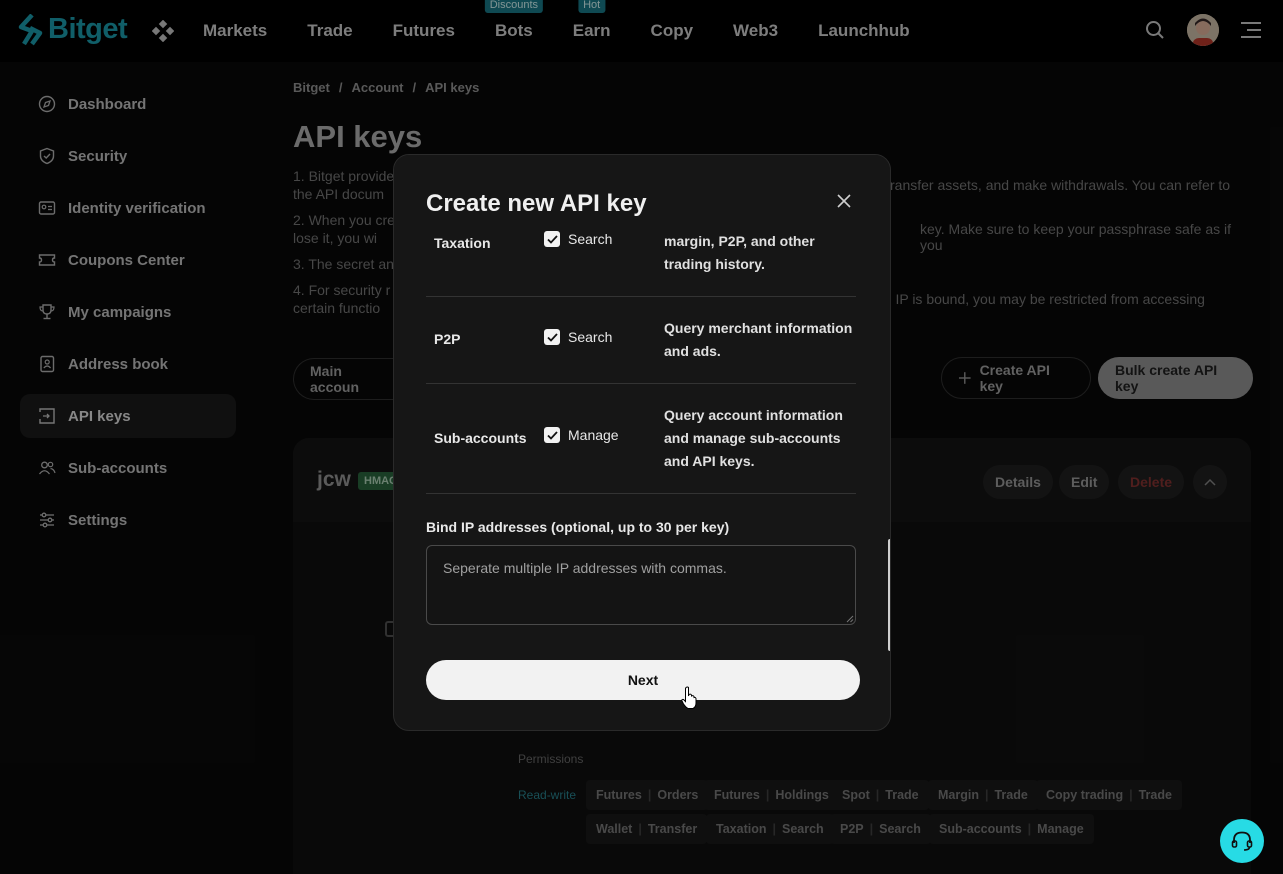 The width and height of the screenshot is (1283, 874). I want to click on taxation-search-checkbox: Search, so click(578, 239).